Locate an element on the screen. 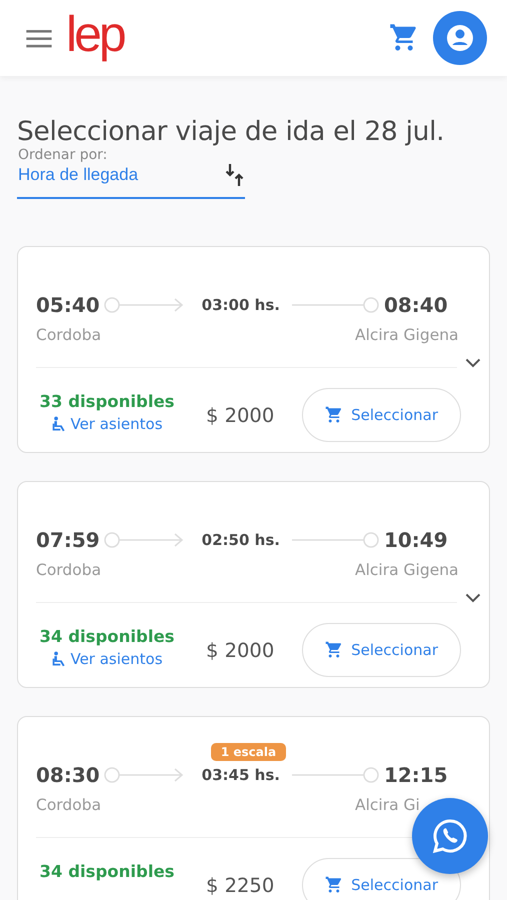 Image resolution: width=507 pixels, height=900 pixels. trip-duration: 02:50 hs. is located at coordinates (241, 540).